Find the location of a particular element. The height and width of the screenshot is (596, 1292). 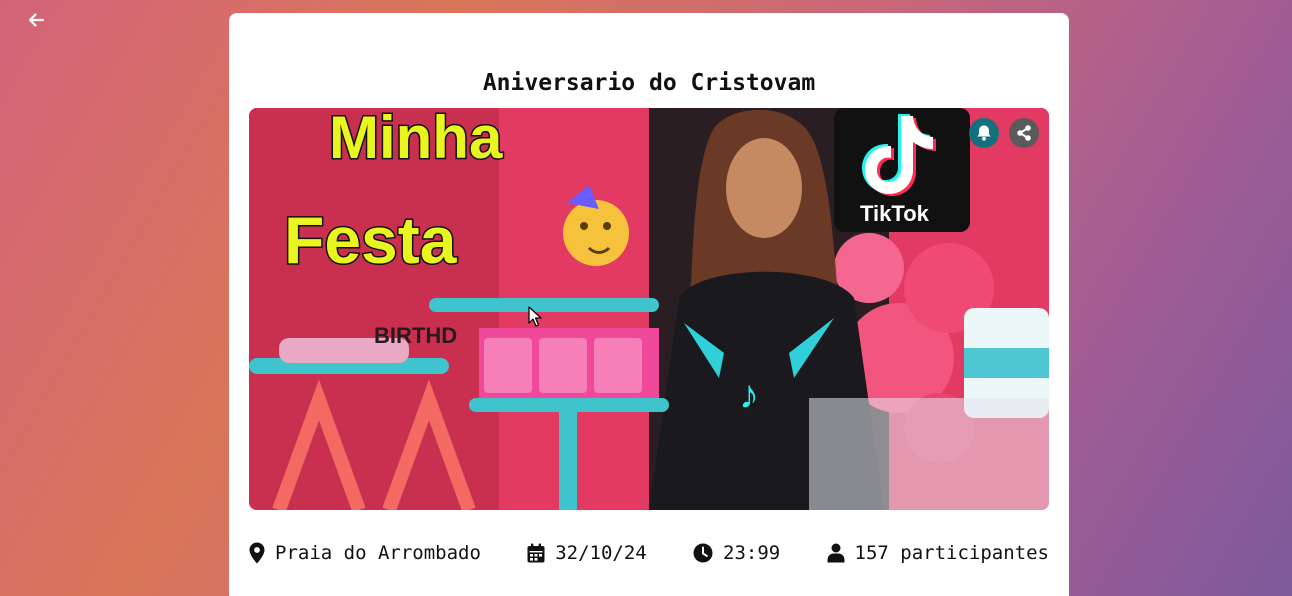

time-text: 23:99 is located at coordinates (752, 553).